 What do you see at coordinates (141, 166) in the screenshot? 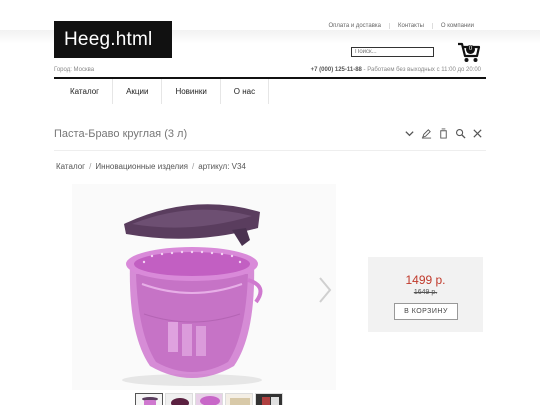
I see `breadcrumb-innovative: Инновационные изделия` at bounding box center [141, 166].